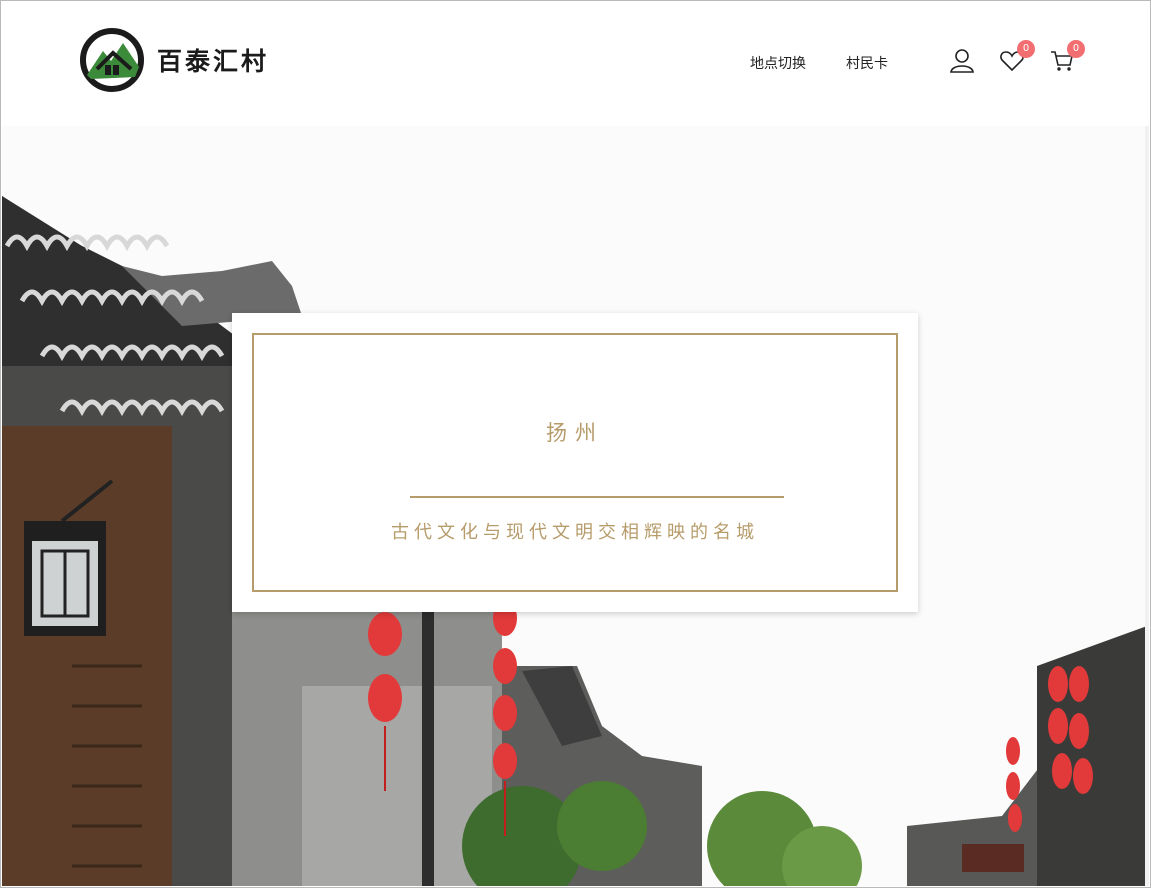 This screenshot has height=888, width=1151. Describe the element at coordinates (1147, 444) in the screenshot. I see `page-scrollbar` at that location.